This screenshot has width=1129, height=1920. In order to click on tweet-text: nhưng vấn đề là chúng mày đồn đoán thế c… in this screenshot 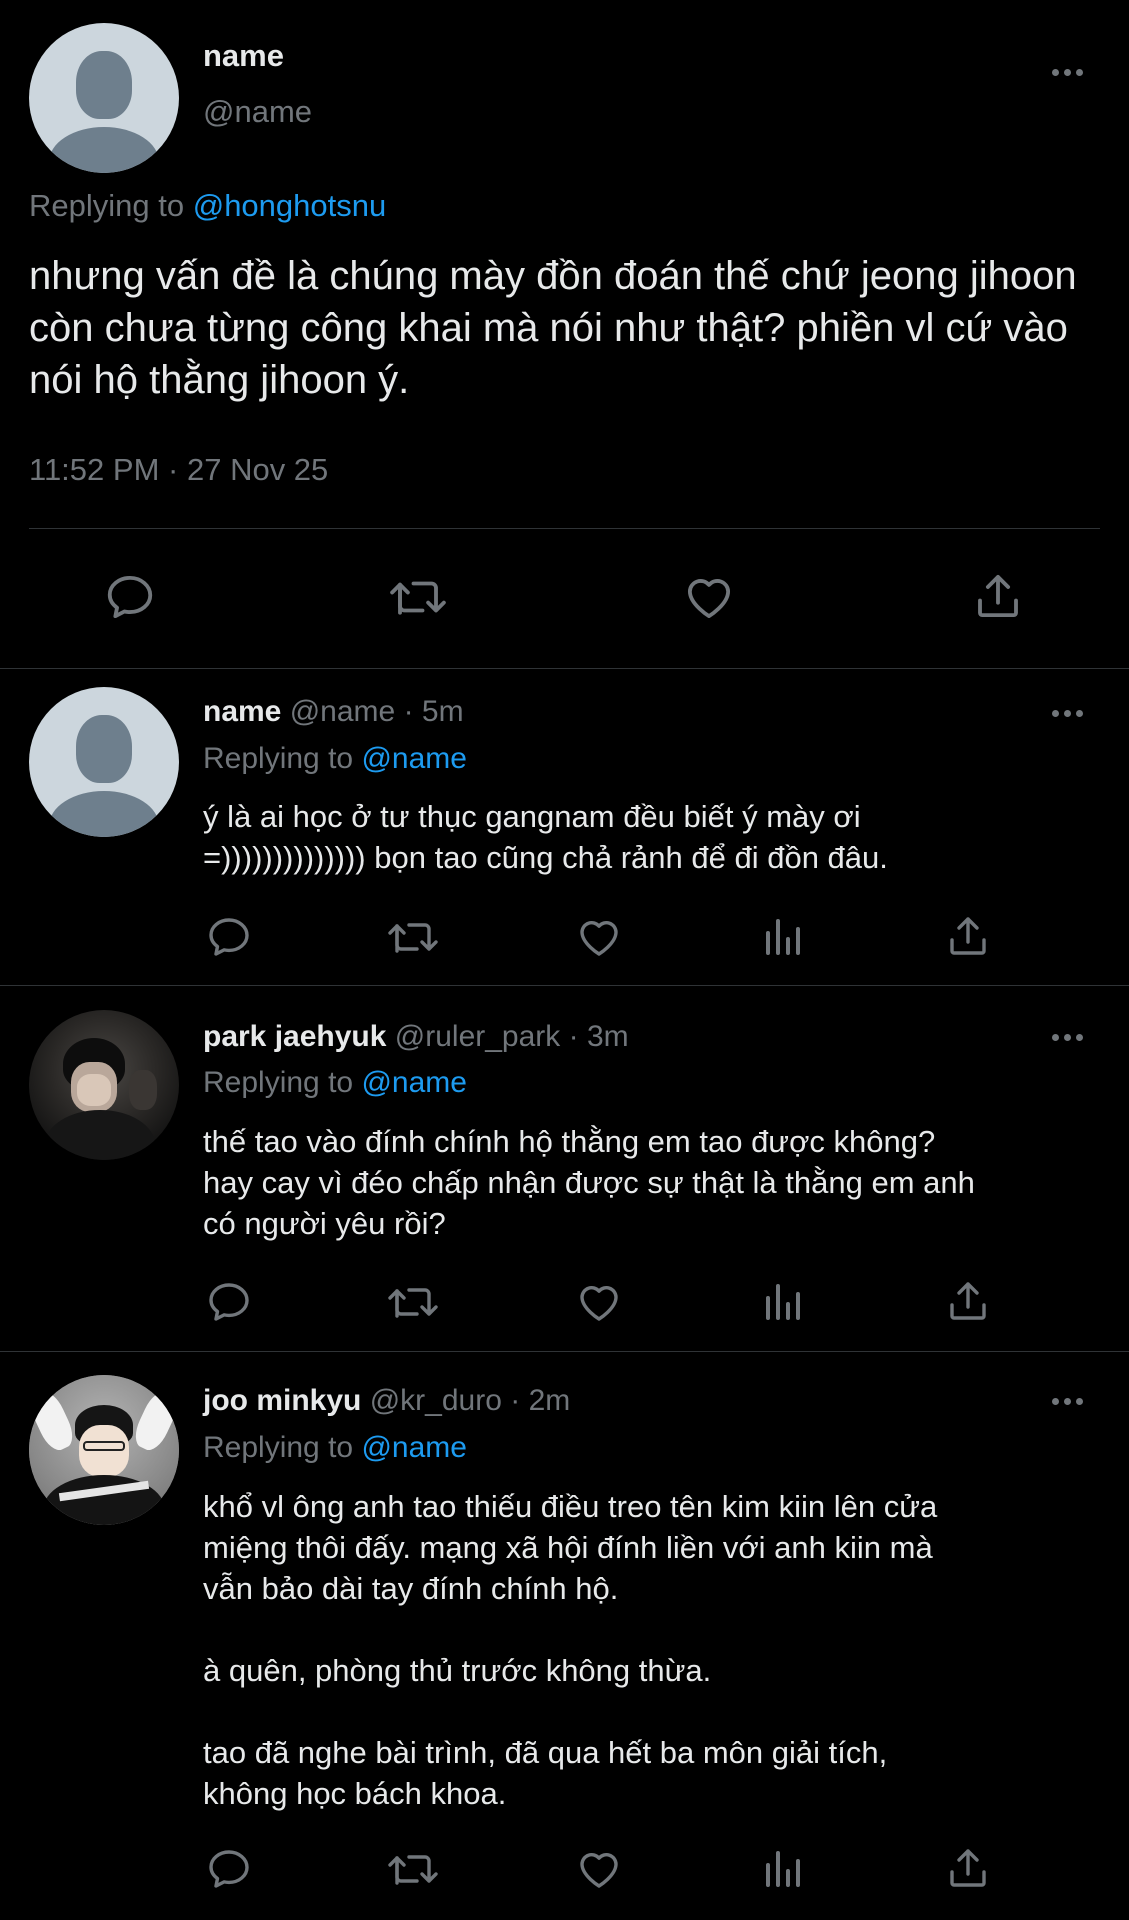, I will do `click(553, 328)`.